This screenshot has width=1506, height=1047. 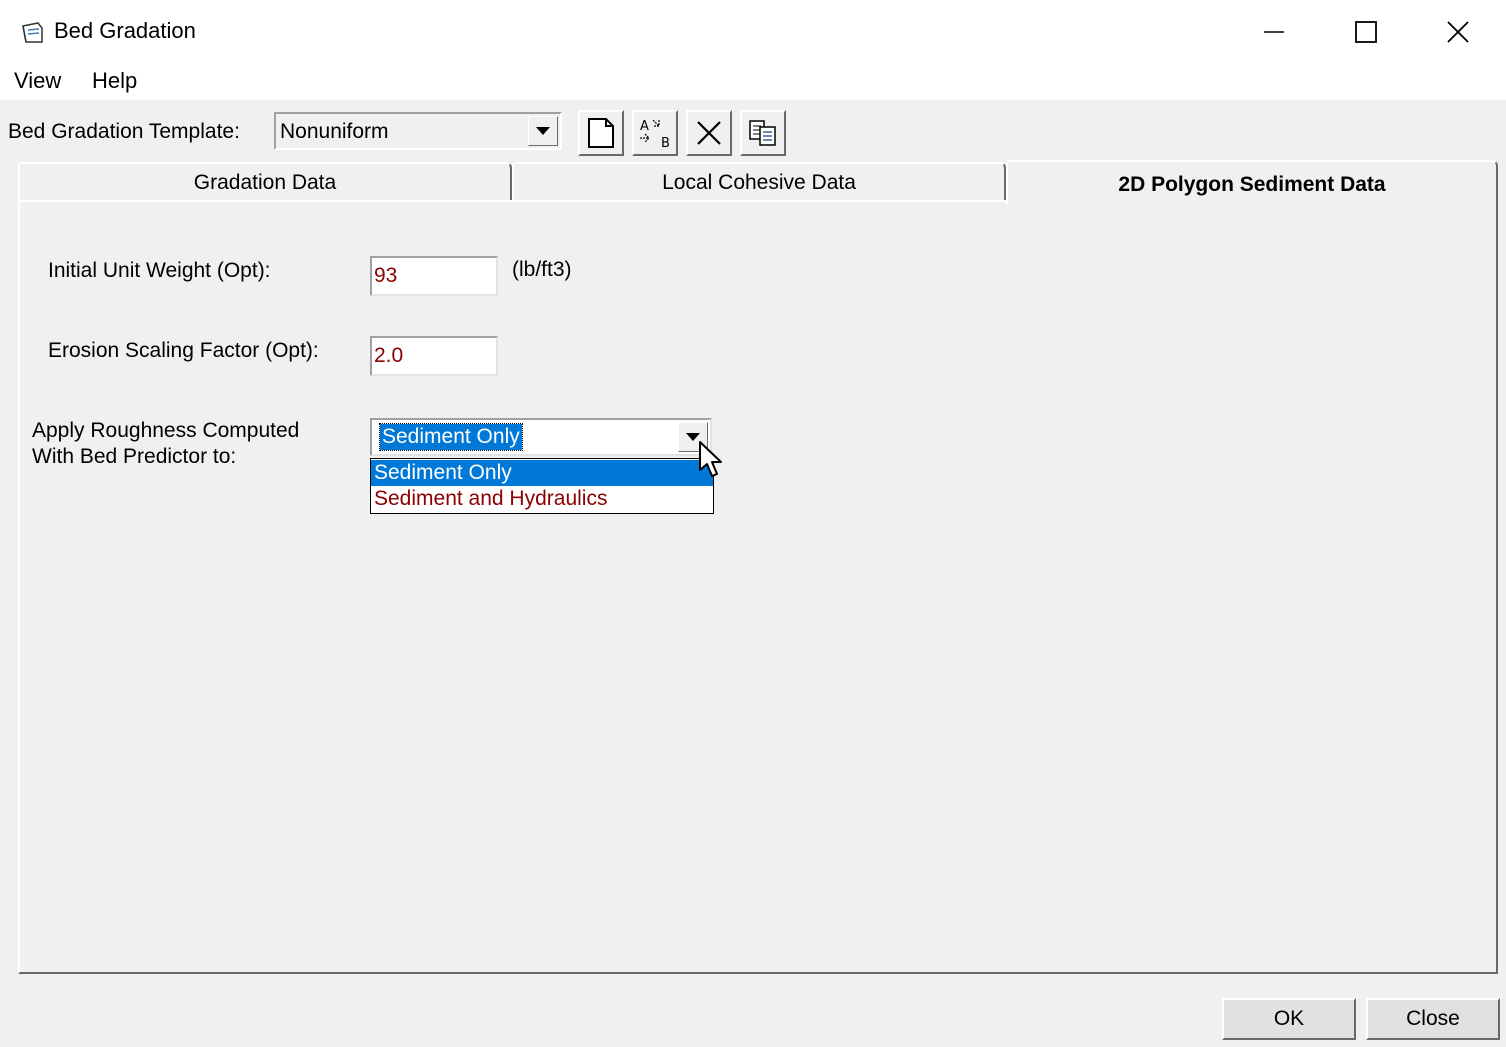 What do you see at coordinates (166, 430) in the screenshot?
I see `roughness-label-line1: Apply Roughness Computed` at bounding box center [166, 430].